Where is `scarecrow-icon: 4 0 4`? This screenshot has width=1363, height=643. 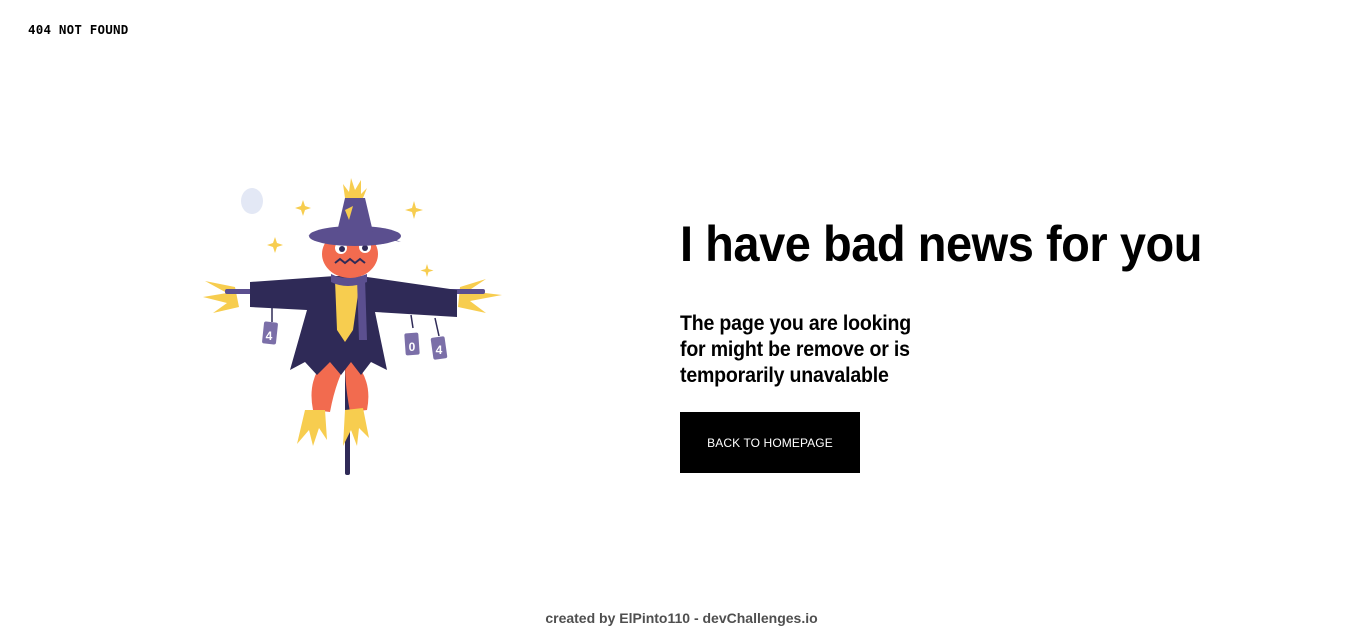
scarecrow-icon: 4 0 4 is located at coordinates (352, 326).